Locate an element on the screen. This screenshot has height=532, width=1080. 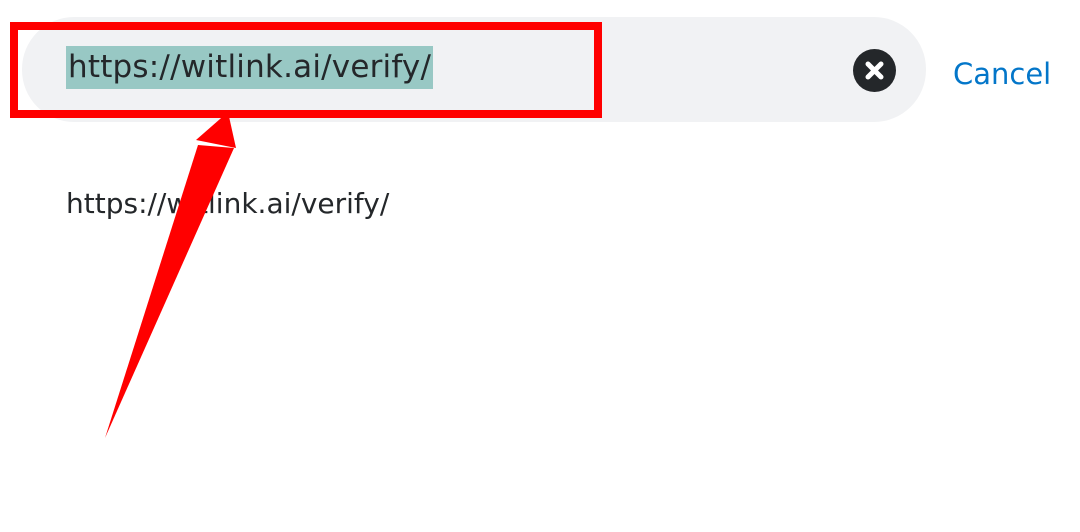
clear-button is located at coordinates (874, 70).